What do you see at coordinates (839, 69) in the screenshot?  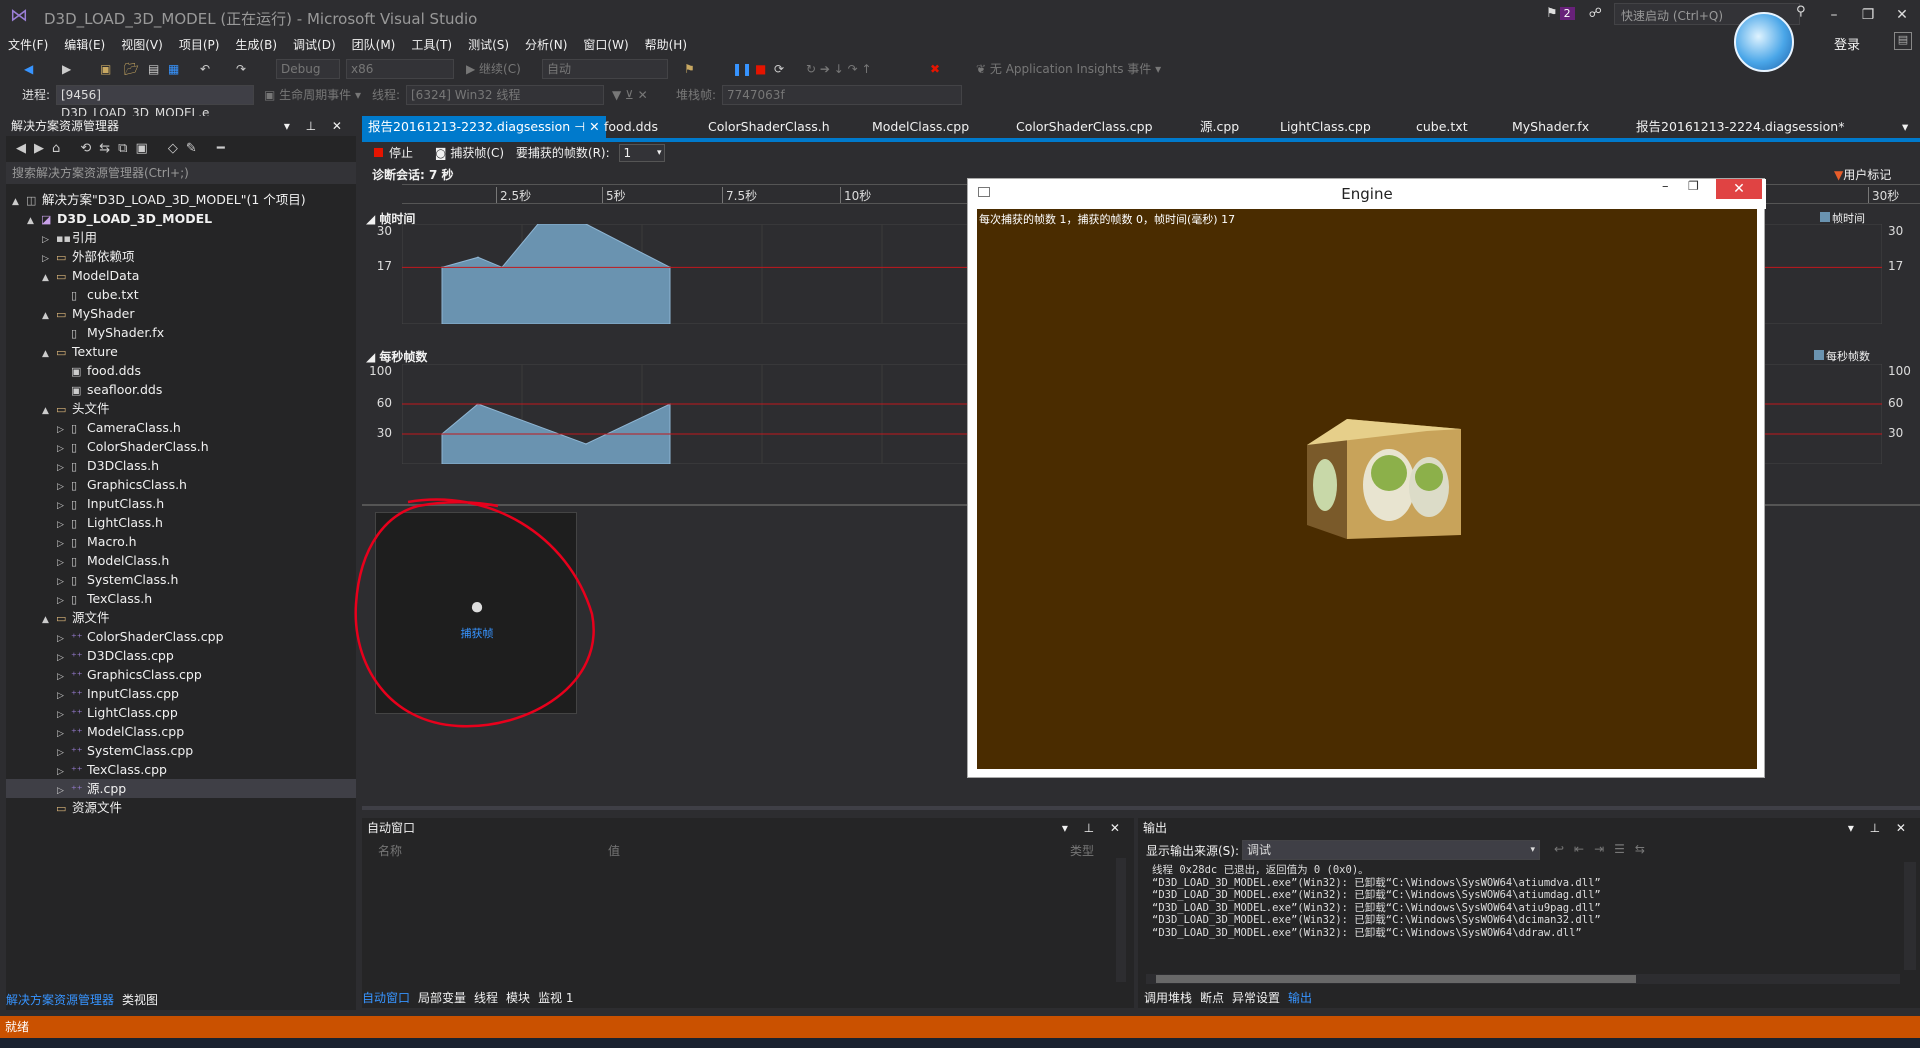 I see `step-icons: ↻ ➔ ↓ ↷ ↑` at bounding box center [839, 69].